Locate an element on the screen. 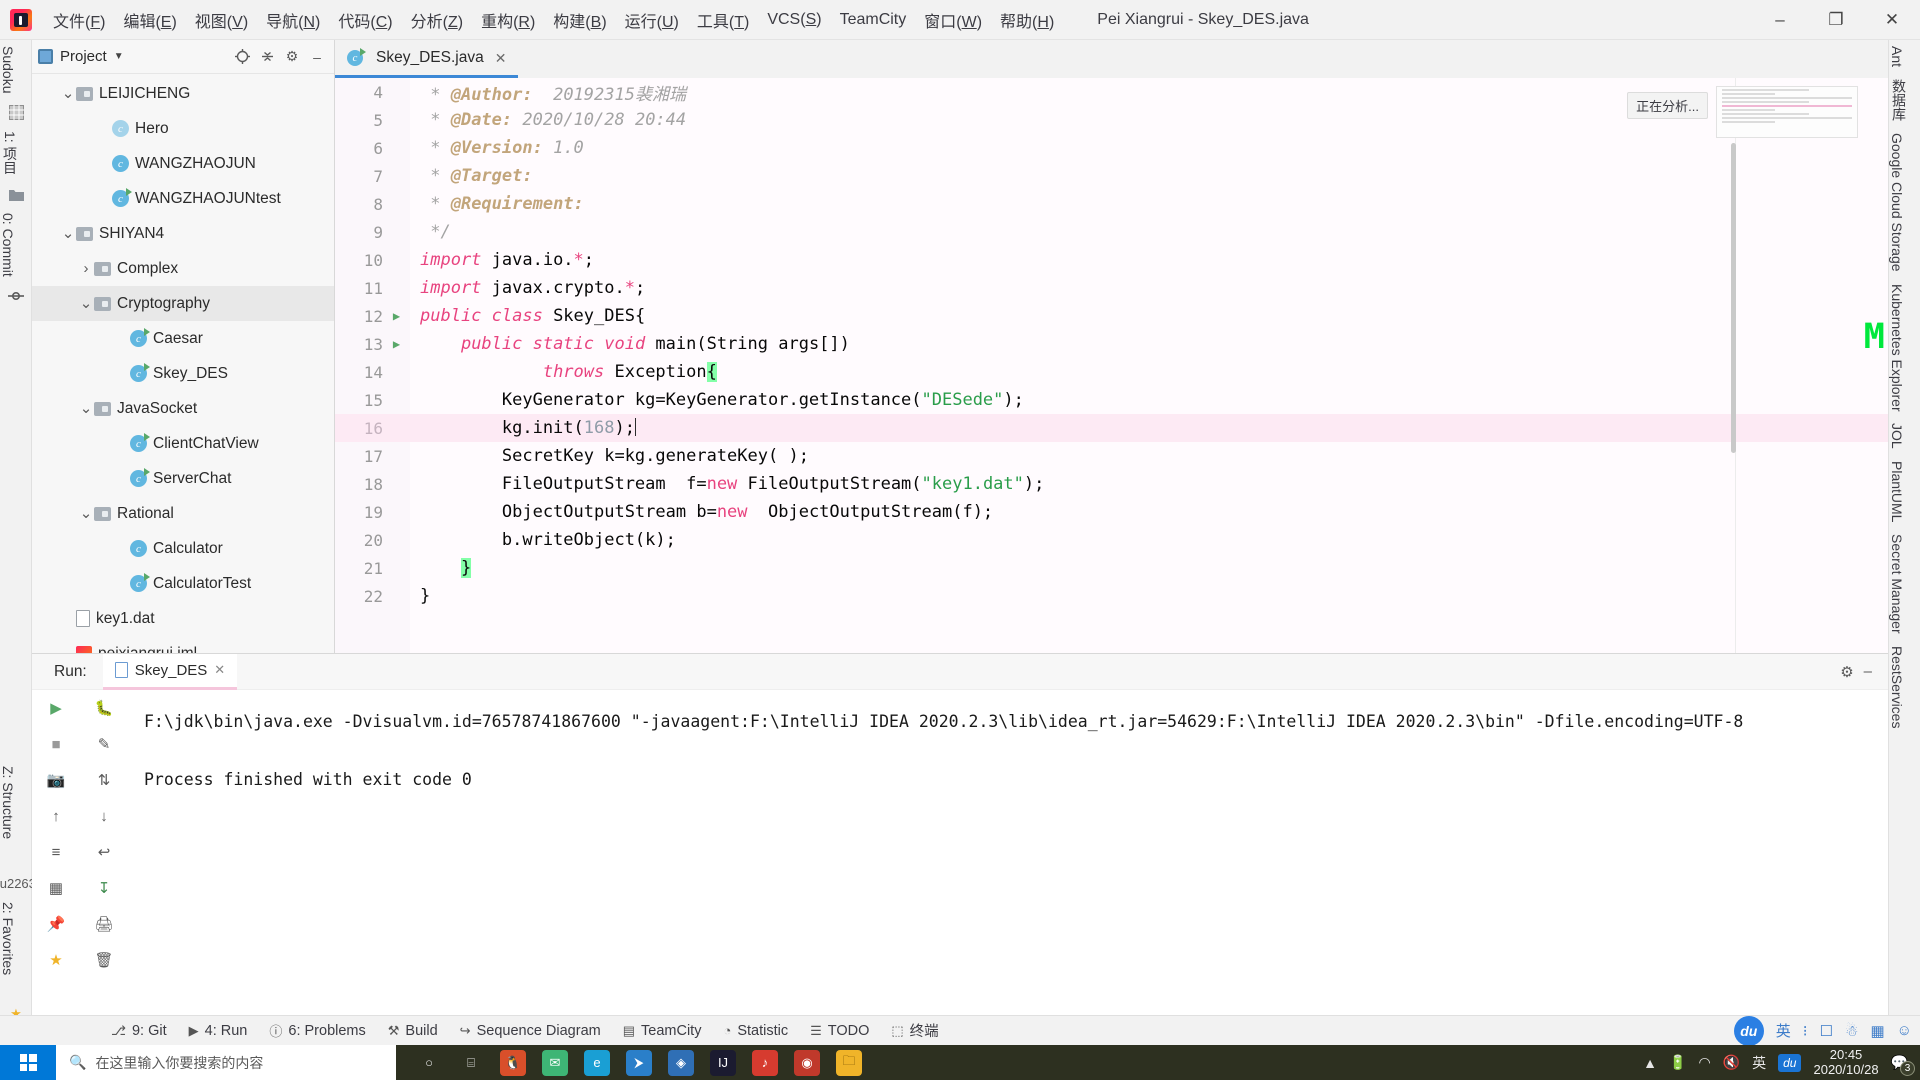 The height and width of the screenshot is (1080, 1920). tree-item-caesar: c Caesar is located at coordinates (183, 338).